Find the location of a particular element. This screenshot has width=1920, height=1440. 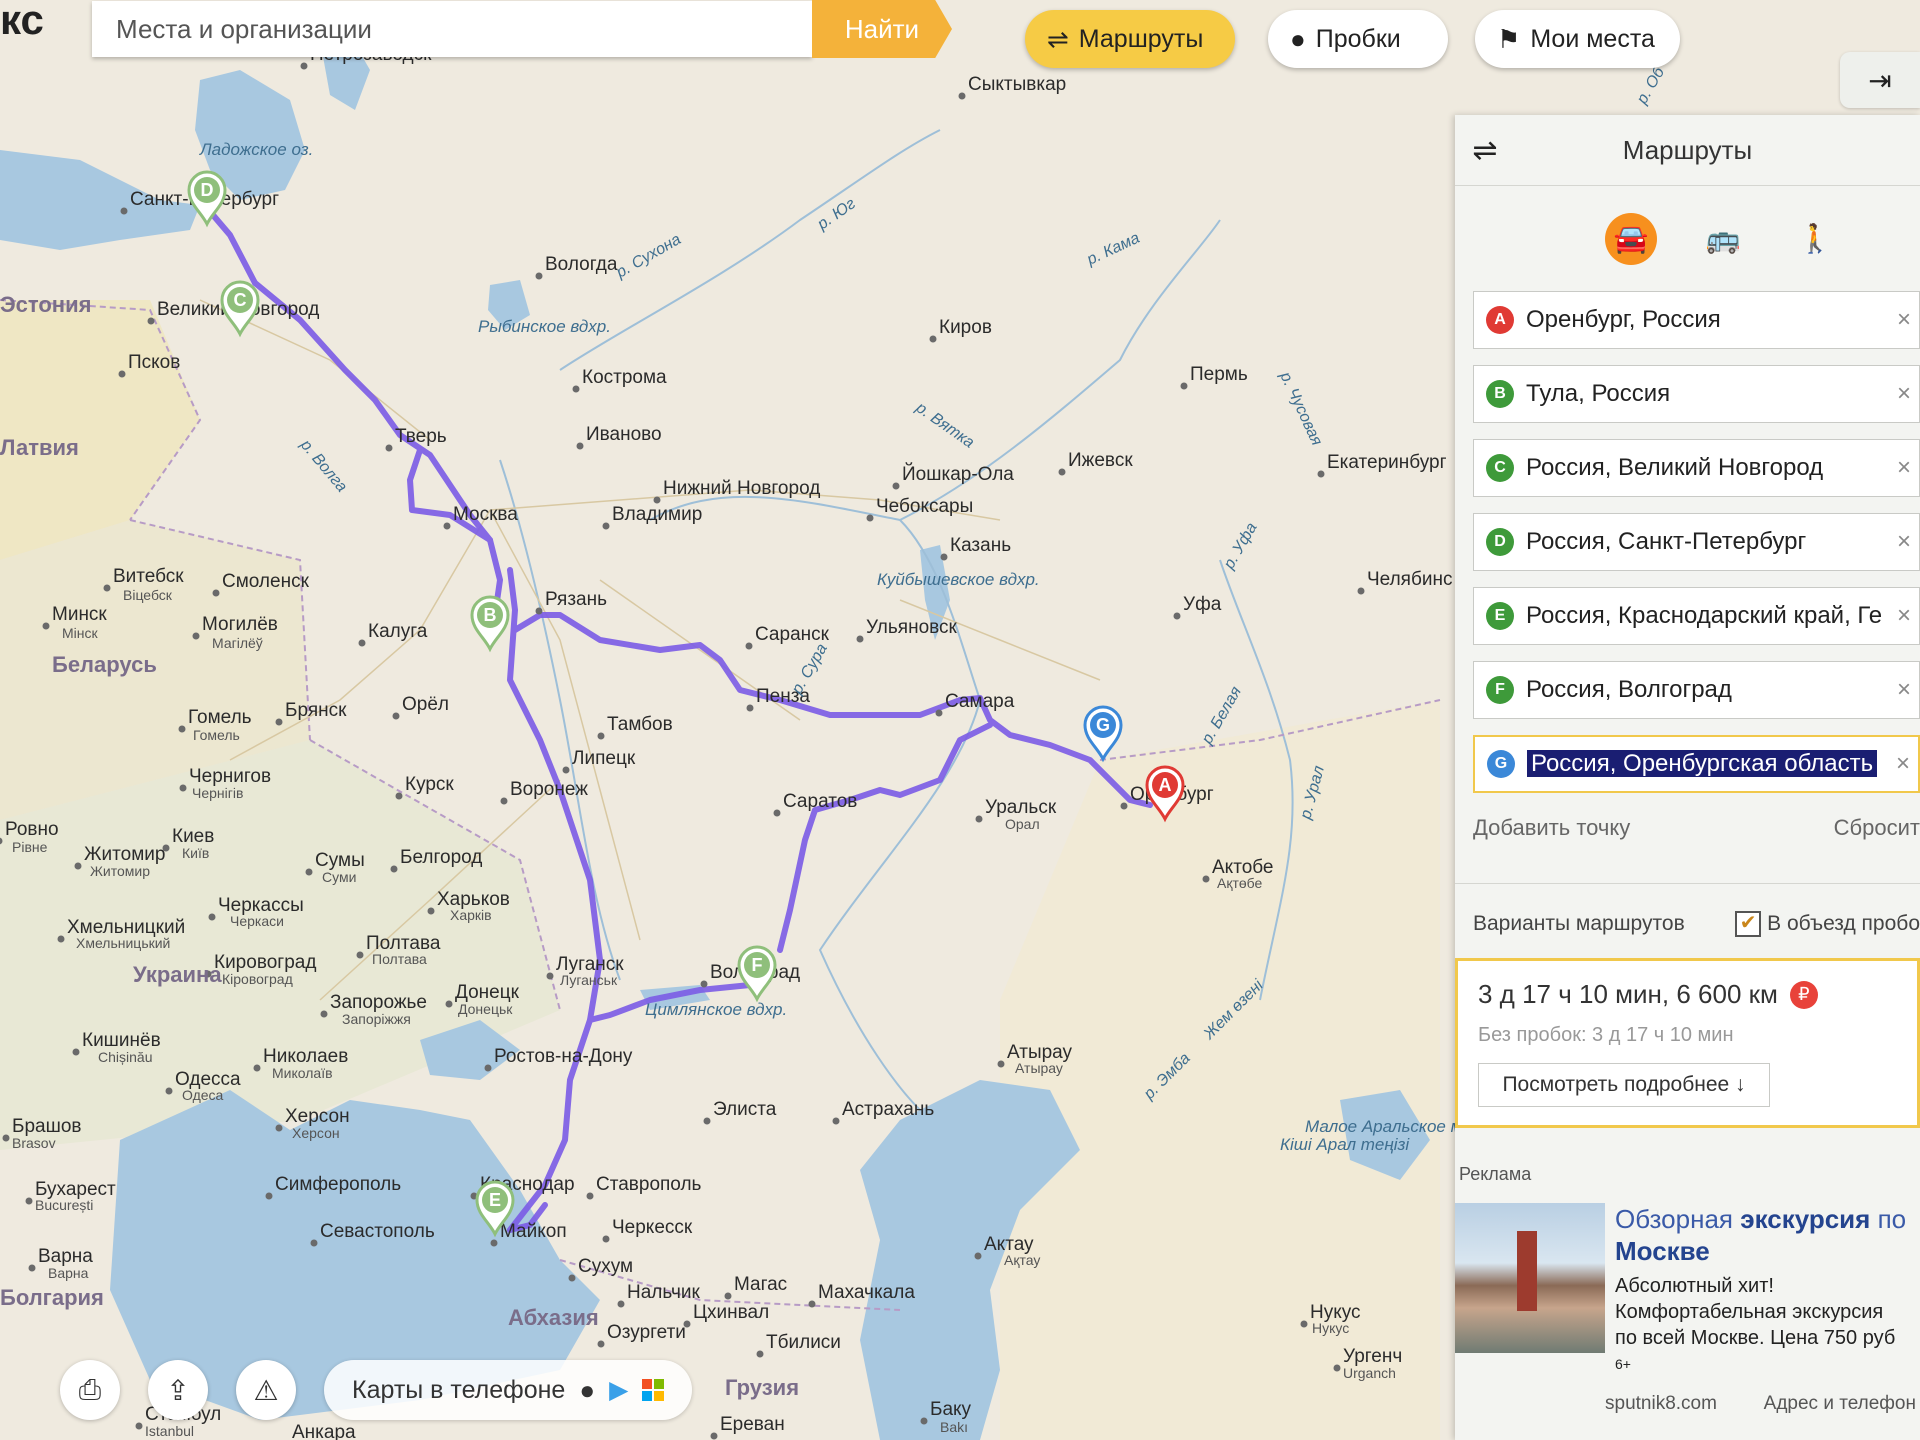

pin-letter: A is located at coordinates (1165, 785).